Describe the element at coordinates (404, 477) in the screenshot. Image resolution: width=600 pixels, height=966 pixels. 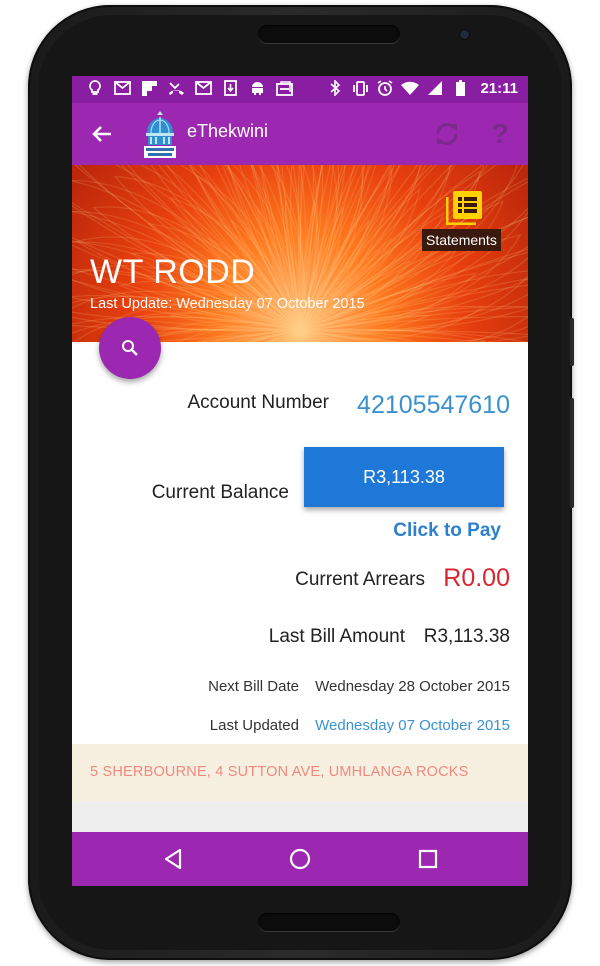
I see `current-balance-pay-button: R3,113.38` at that location.